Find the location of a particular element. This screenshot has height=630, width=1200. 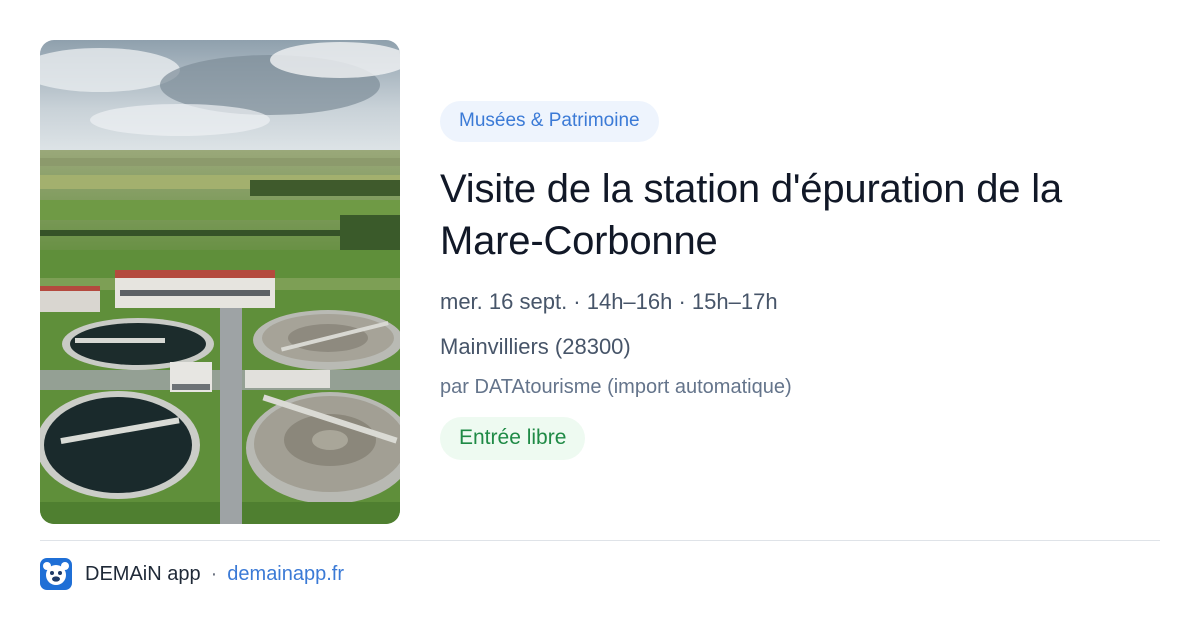

app-url-link: demainapp.fr is located at coordinates (285, 574).